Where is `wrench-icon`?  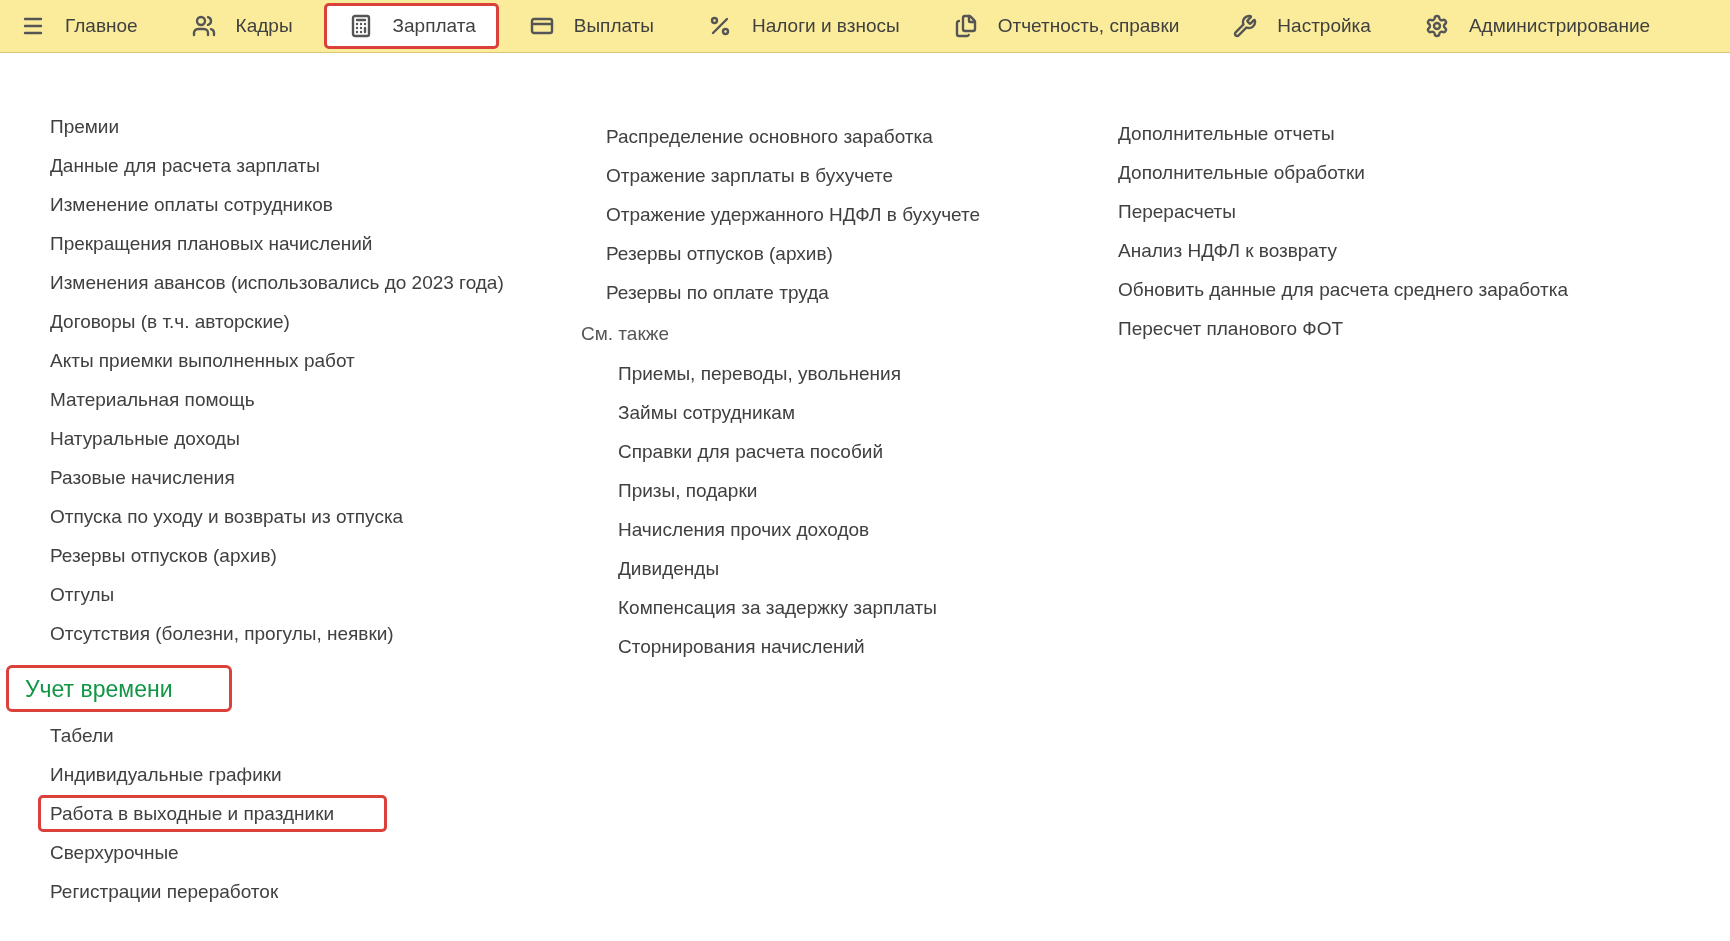
wrench-icon is located at coordinates (1245, 26).